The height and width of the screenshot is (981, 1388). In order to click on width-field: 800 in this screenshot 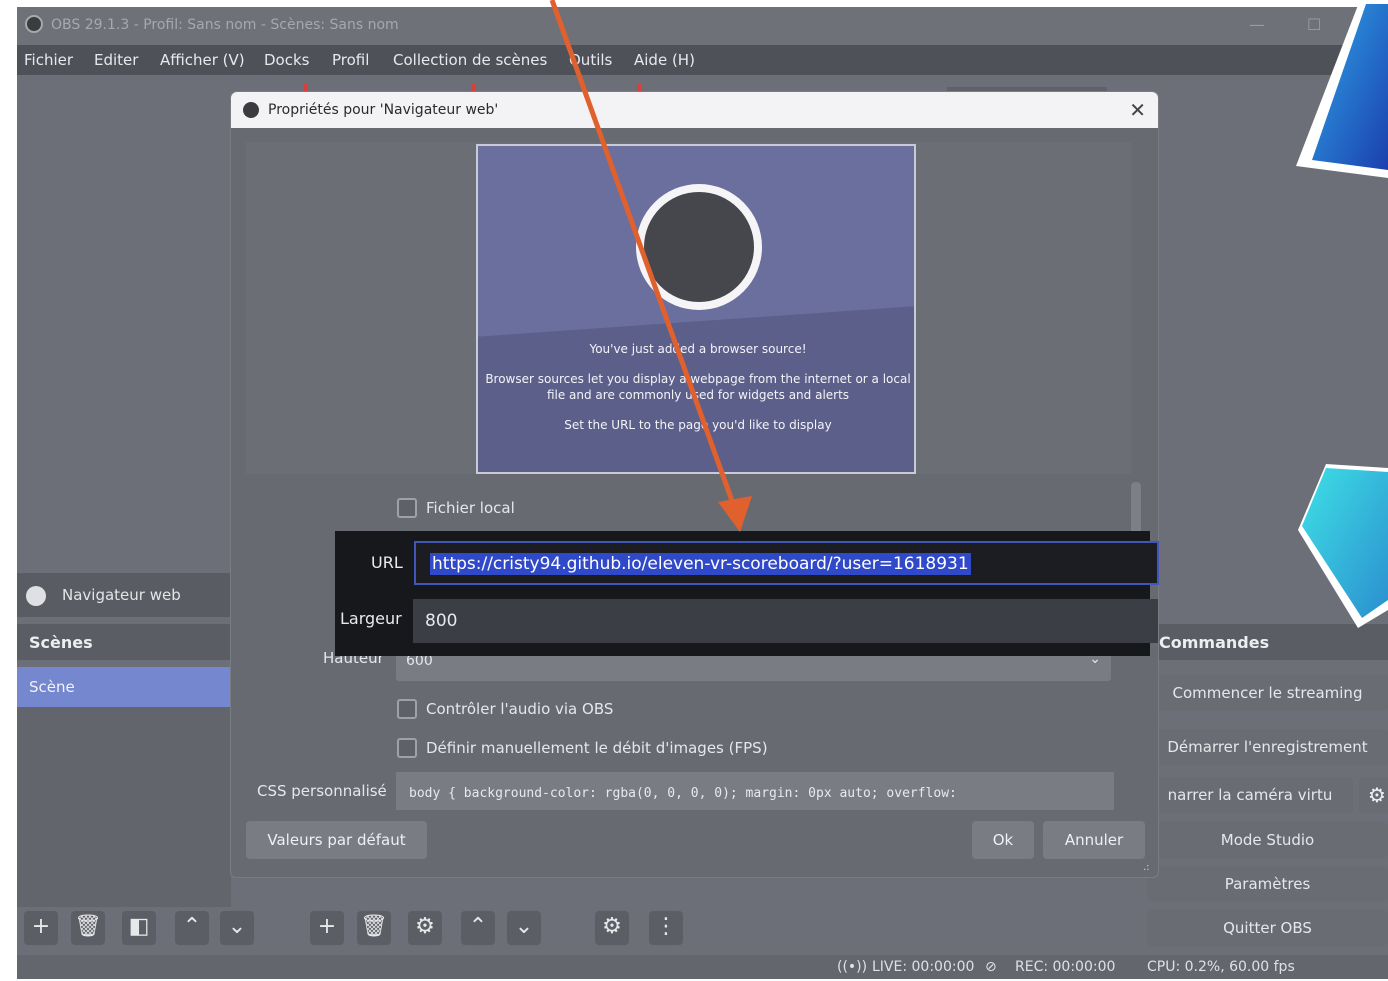, I will do `click(785, 621)`.